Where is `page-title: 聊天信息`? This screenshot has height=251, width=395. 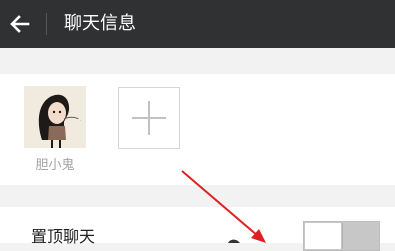 page-title: 聊天信息 is located at coordinates (100, 23).